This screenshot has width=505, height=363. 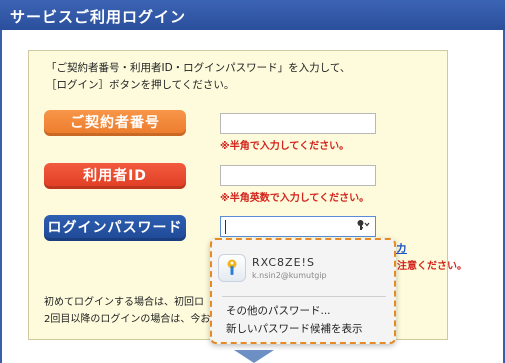 I want to click on page-title: サービスご利用ログイン, so click(x=98, y=17).